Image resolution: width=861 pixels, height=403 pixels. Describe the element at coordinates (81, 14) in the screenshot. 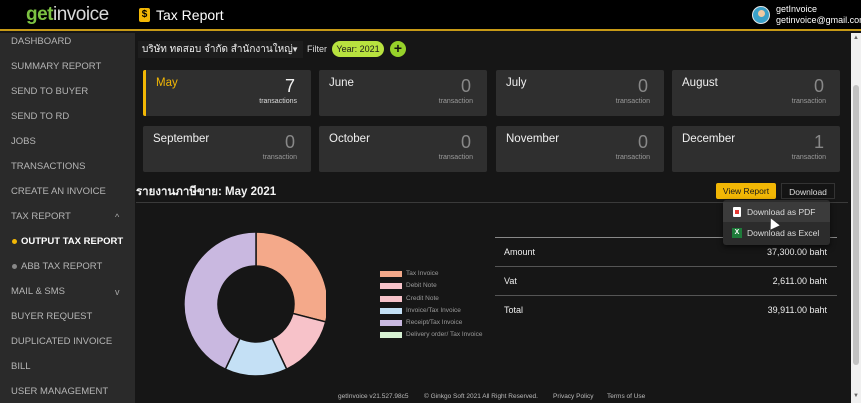

I see `logo-invoice-text: invoice` at that location.